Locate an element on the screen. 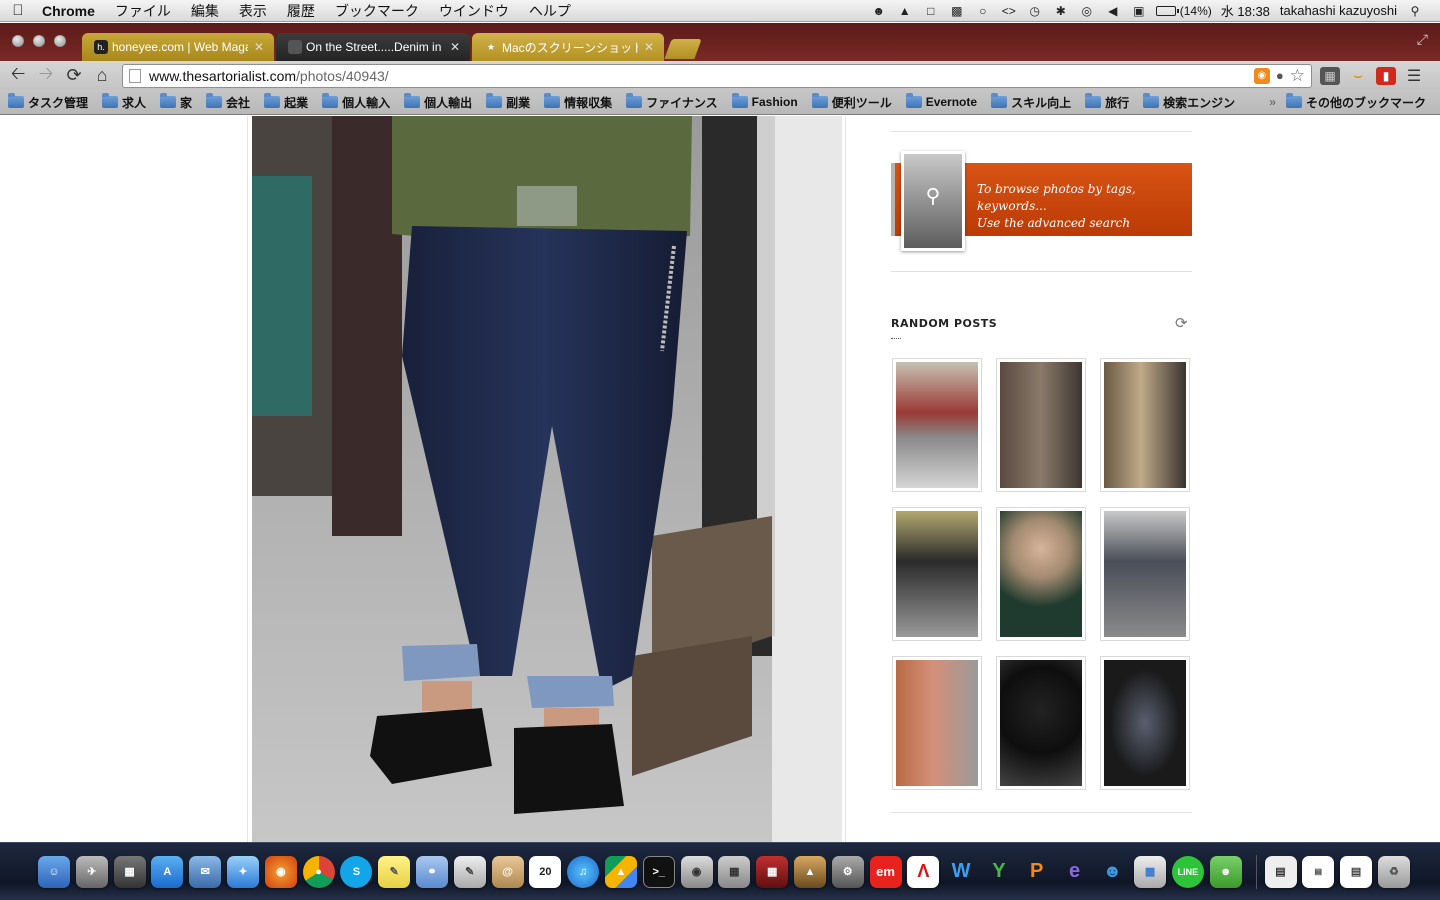  launchpad-icon: ✈ is located at coordinates (91, 871).